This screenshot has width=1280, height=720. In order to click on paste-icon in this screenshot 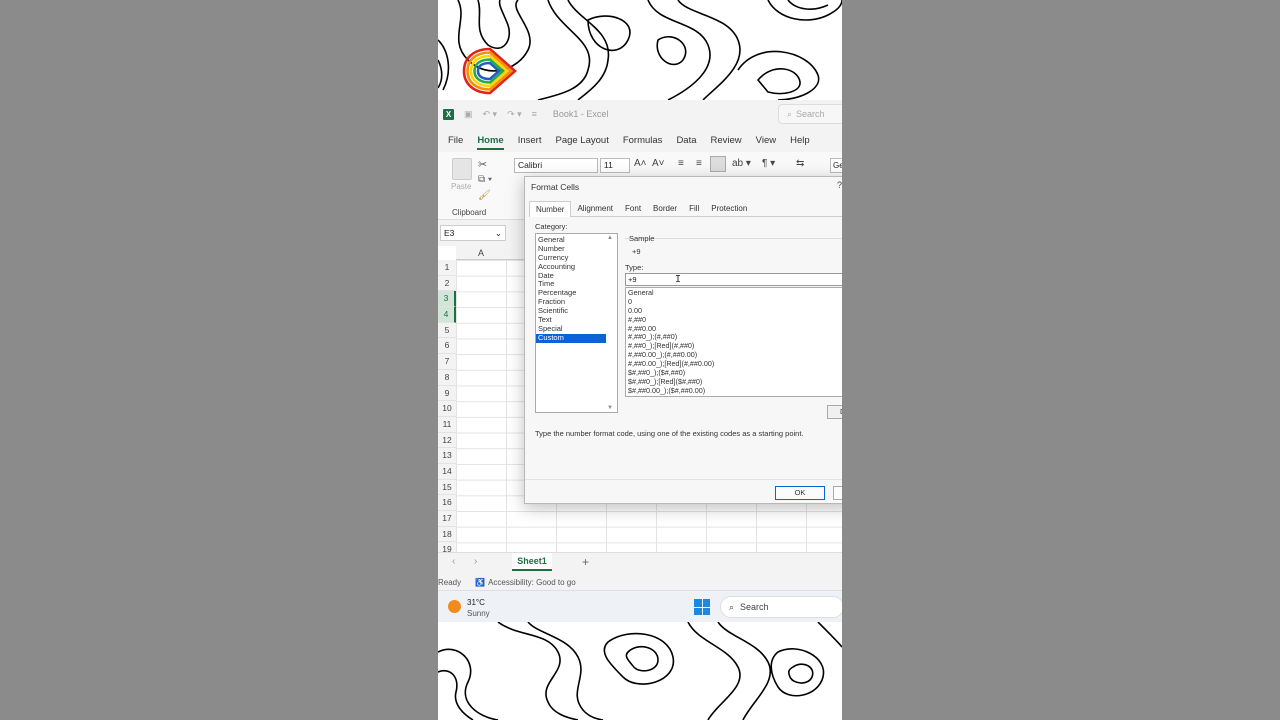, I will do `click(462, 169)`.